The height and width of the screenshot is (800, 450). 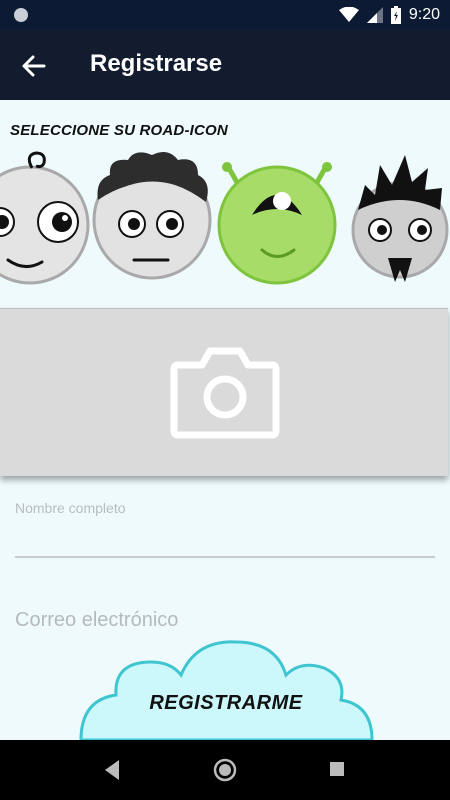 What do you see at coordinates (156, 63) in the screenshot?
I see `page-title: Registrarse` at bounding box center [156, 63].